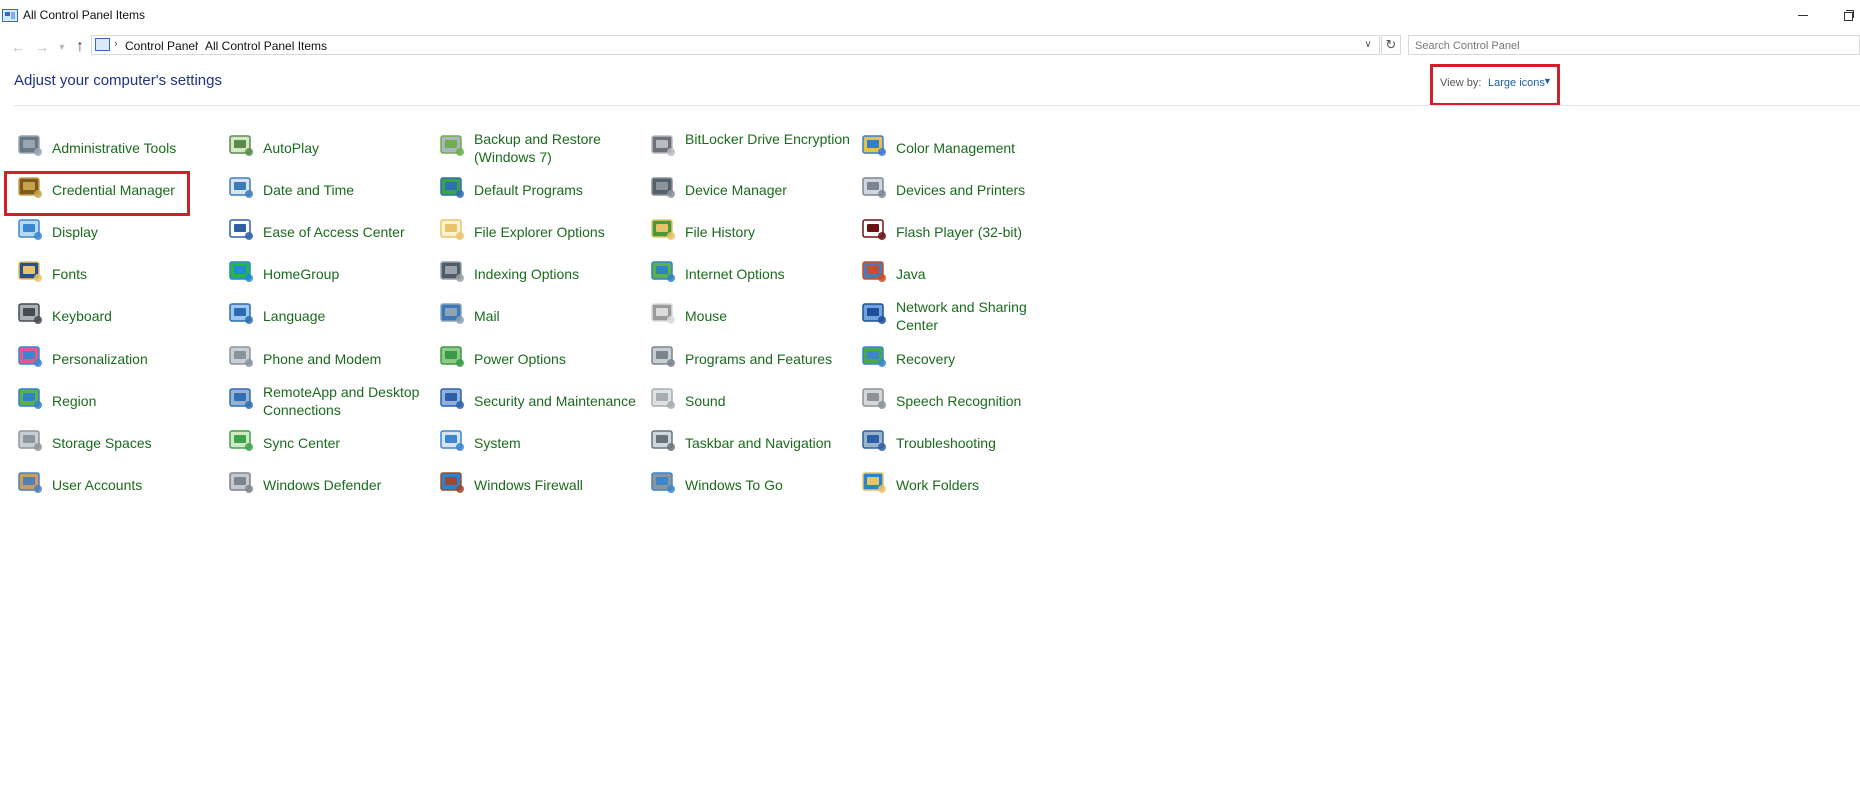 The width and height of the screenshot is (1860, 797). What do you see at coordinates (561, 190) in the screenshot?
I see `control-panel-item-label: Default Programs` at bounding box center [561, 190].